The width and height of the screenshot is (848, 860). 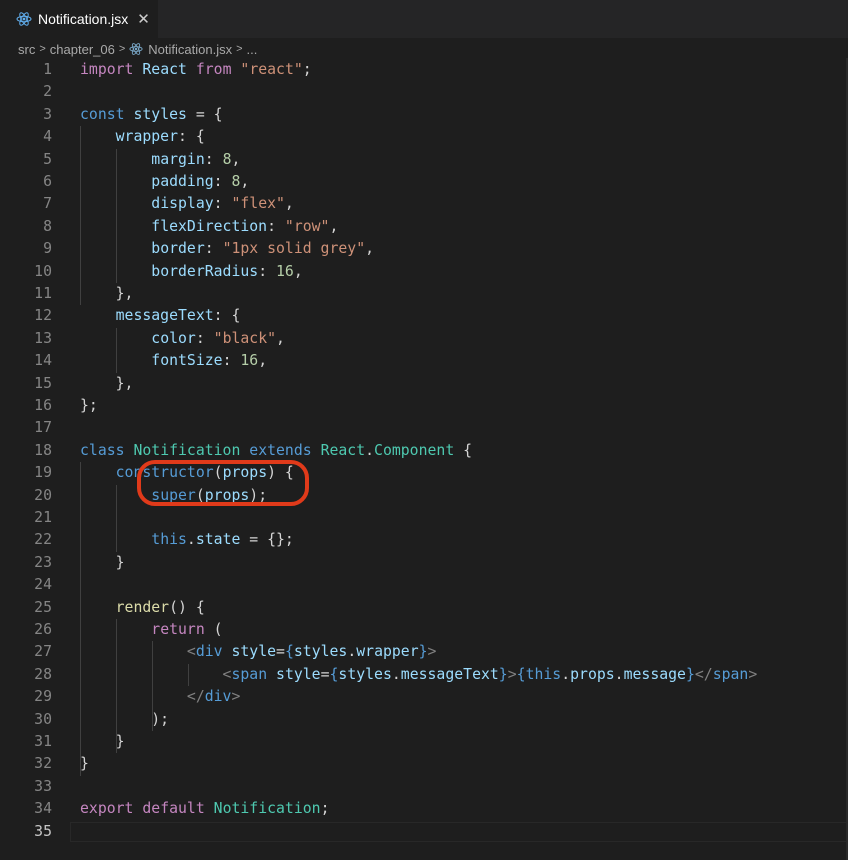 What do you see at coordinates (424, 585) in the screenshot?
I see `code-line: 24` at bounding box center [424, 585].